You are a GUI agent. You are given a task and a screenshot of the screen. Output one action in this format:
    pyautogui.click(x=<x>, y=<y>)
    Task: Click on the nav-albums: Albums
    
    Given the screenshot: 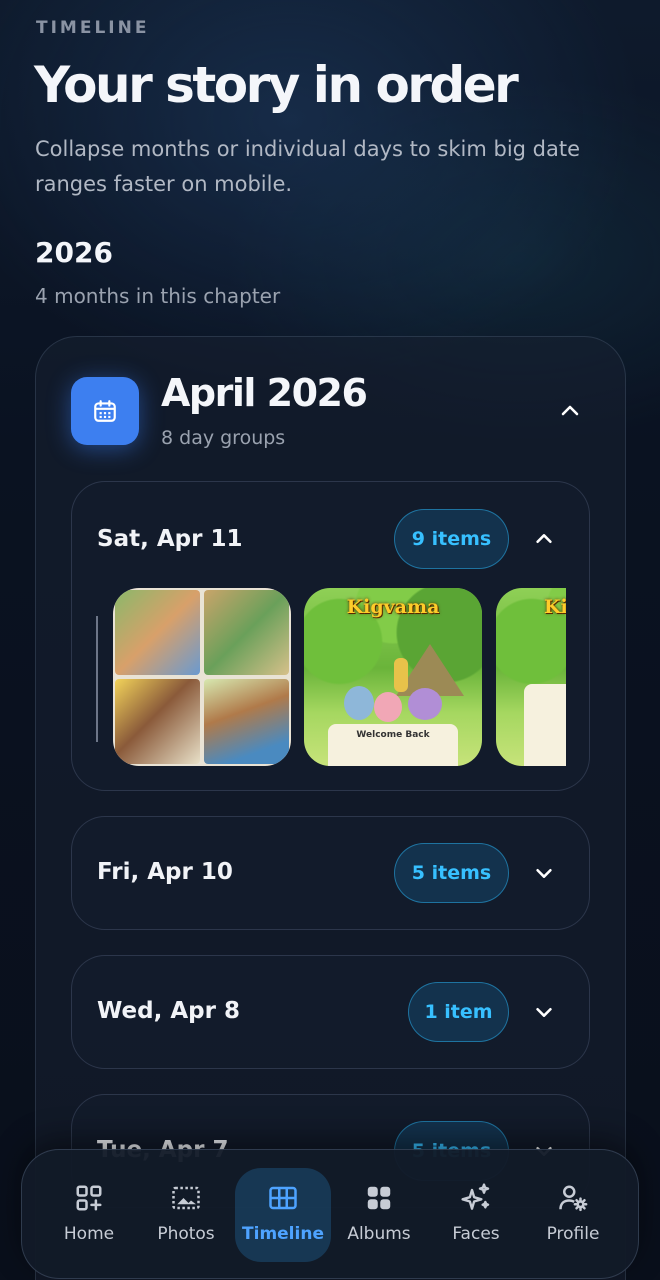 What is the action you would take?
    pyautogui.click(x=379, y=1215)
    